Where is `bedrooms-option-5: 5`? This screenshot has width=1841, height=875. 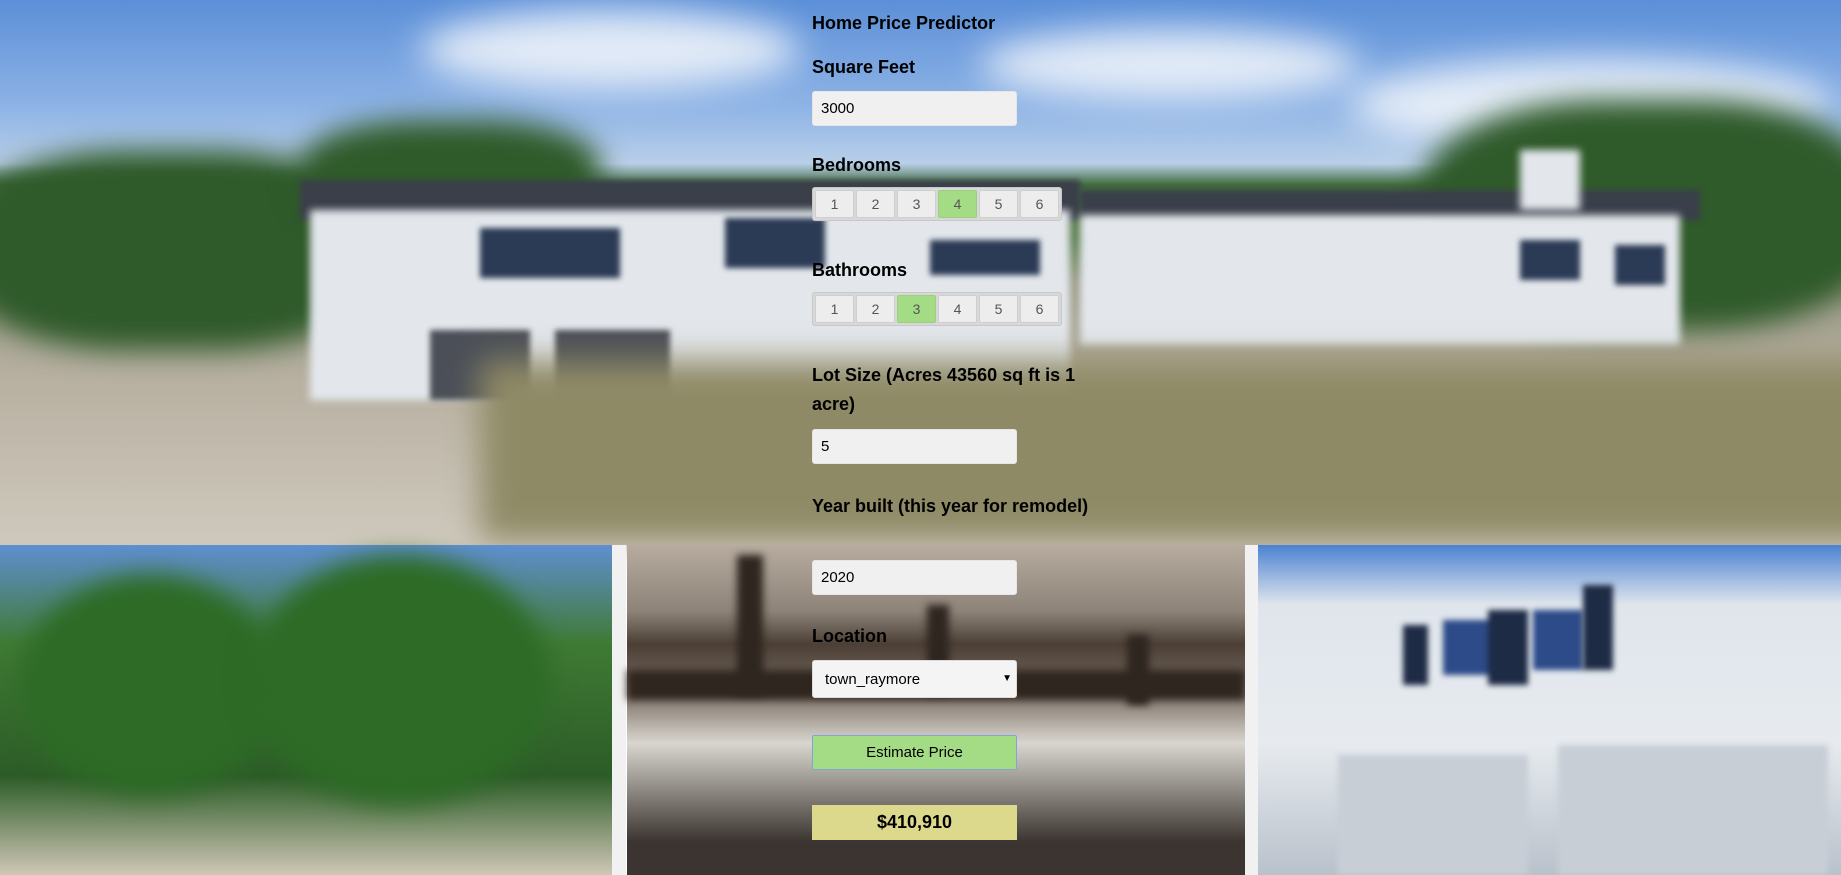
bedrooms-option-5: 5 is located at coordinates (998, 204).